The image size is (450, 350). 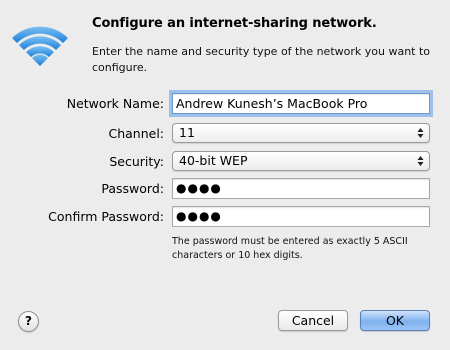 What do you see at coordinates (115, 103) in the screenshot?
I see `network-name-label: Network Name:` at bounding box center [115, 103].